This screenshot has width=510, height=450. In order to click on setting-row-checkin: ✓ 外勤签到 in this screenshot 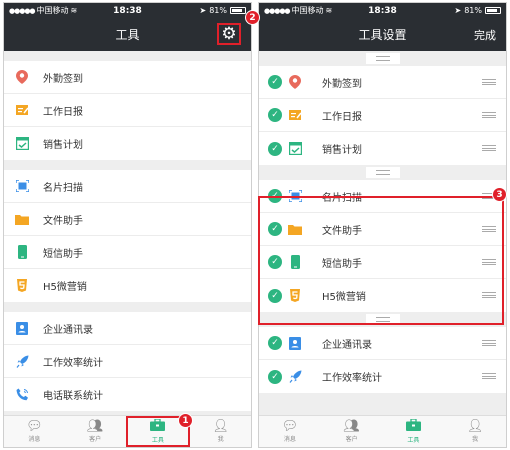, I will do `click(382, 82)`.